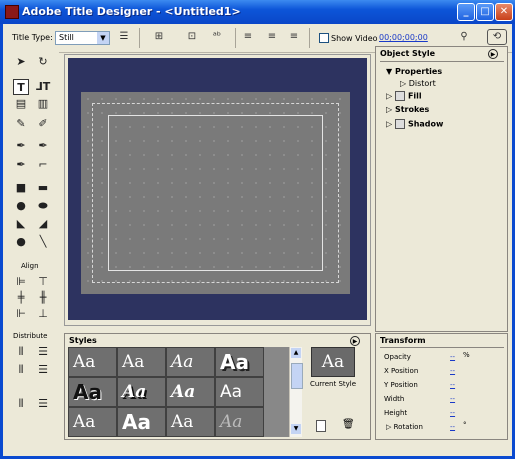  Describe the element at coordinates (43, 314) in the screenshot. I see `align-bottom-edges-icon: ⊥` at that location.